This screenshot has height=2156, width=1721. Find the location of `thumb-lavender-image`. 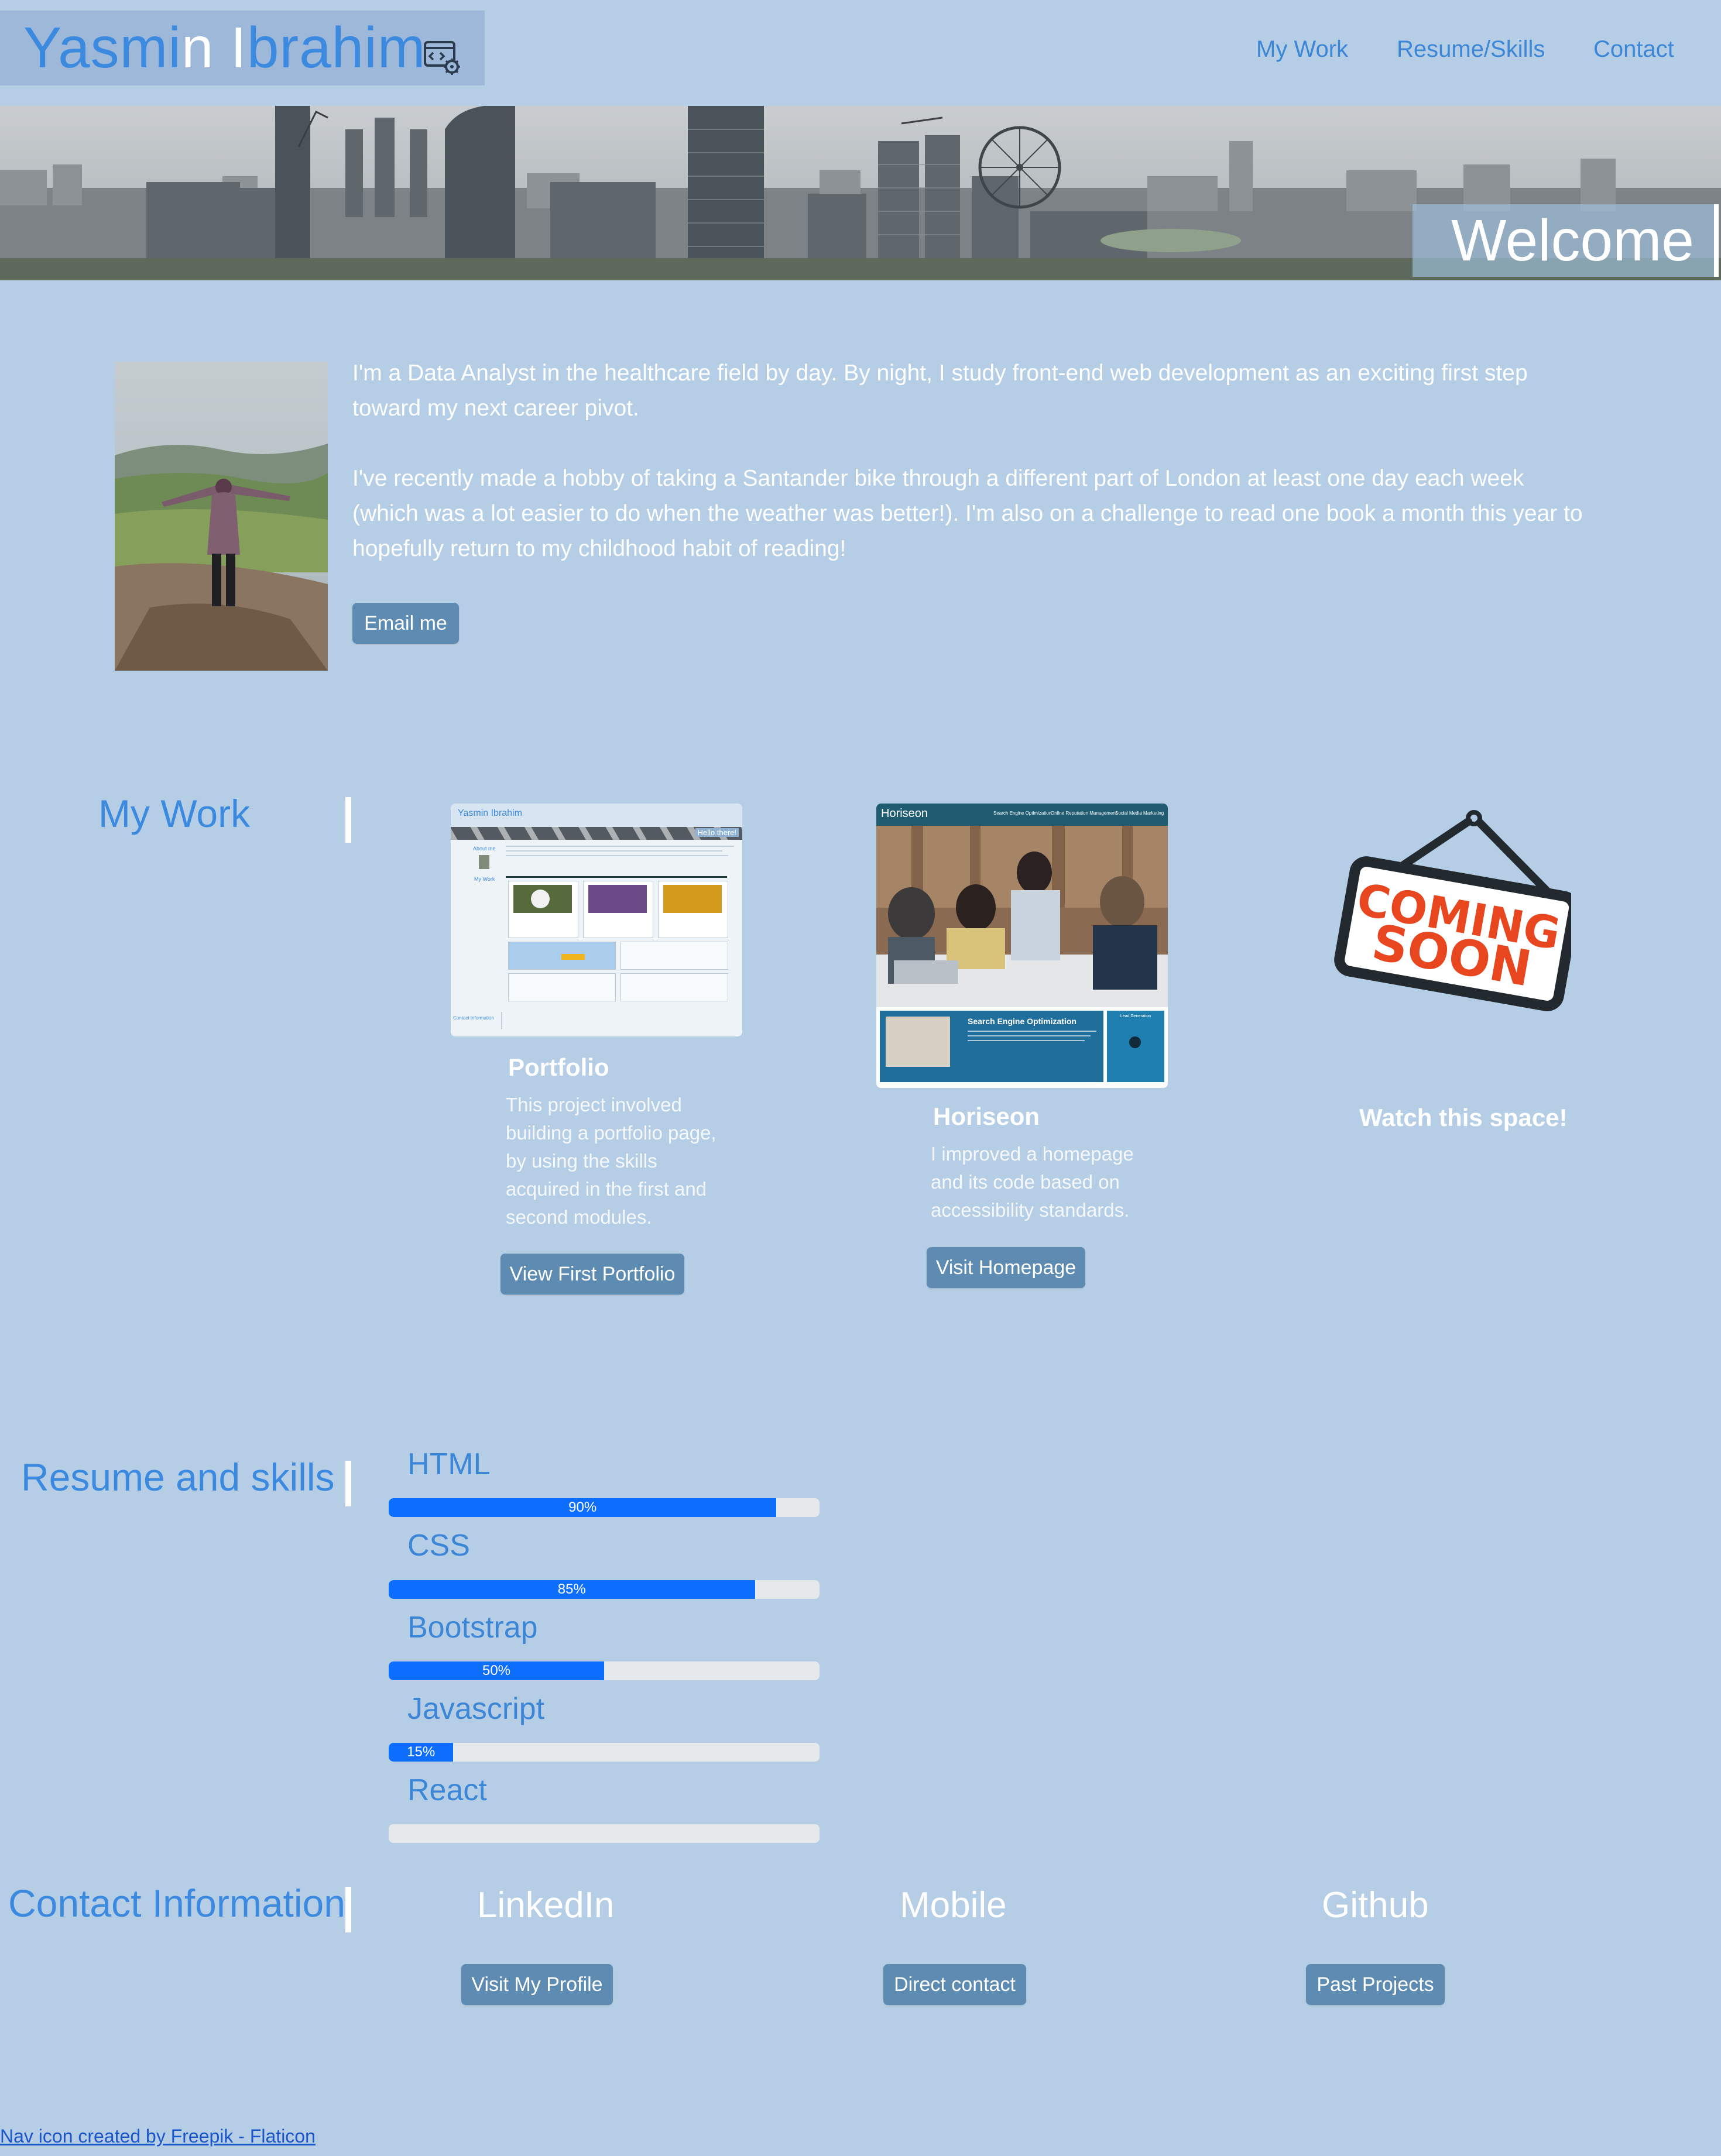

thumb-lavender-image is located at coordinates (617, 899).